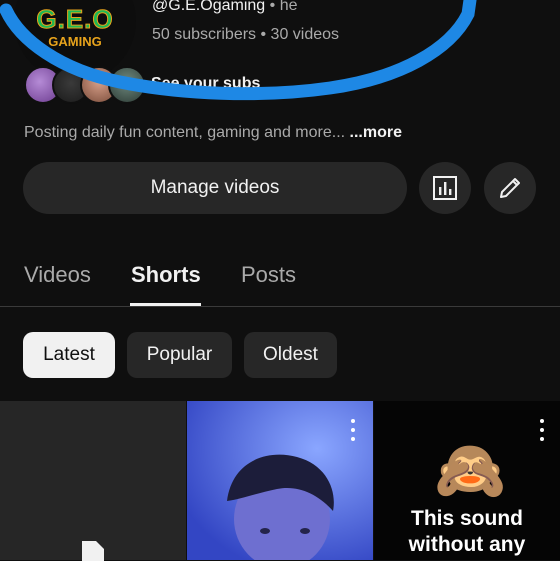 The width and height of the screenshot is (560, 561). Describe the element at coordinates (85, 85) in the screenshot. I see `subscriber-avatars` at that location.